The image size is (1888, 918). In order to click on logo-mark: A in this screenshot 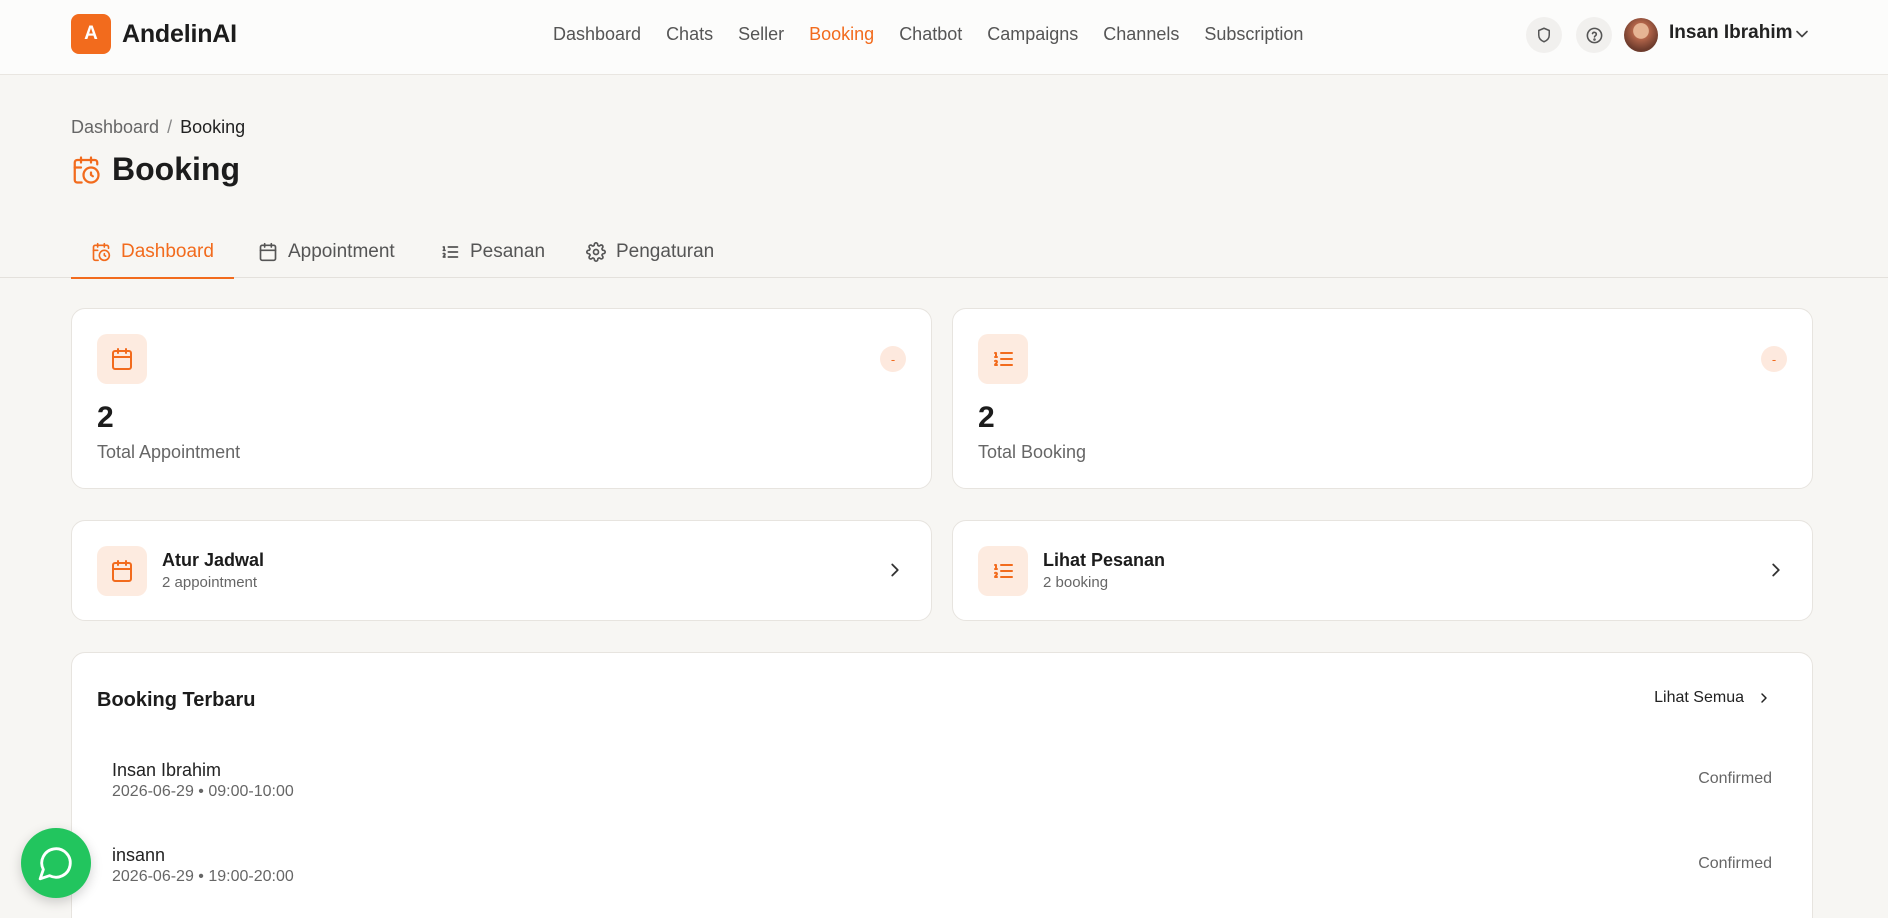, I will do `click(91, 34)`.